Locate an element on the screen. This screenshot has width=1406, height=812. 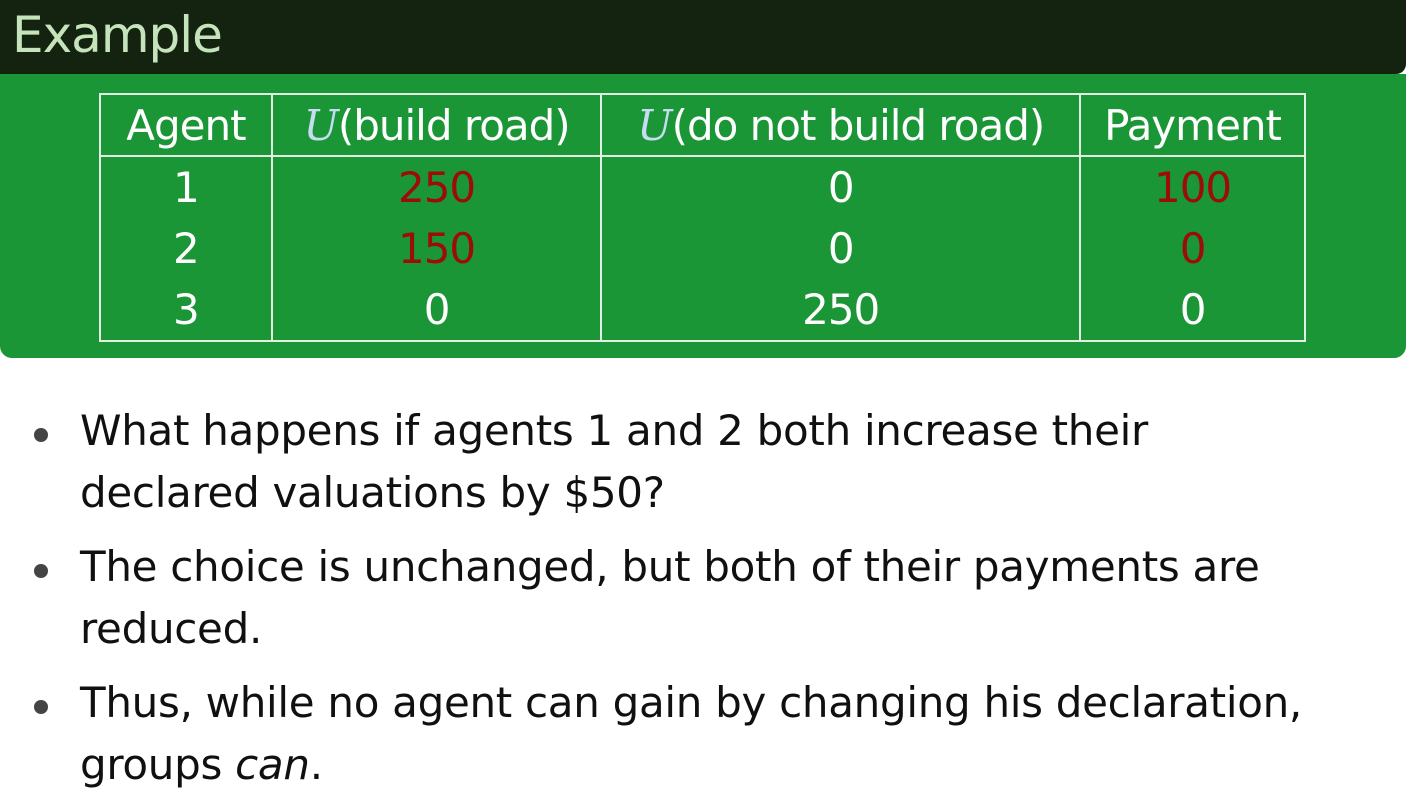
cell-agent: 1 is located at coordinates (186, 187).